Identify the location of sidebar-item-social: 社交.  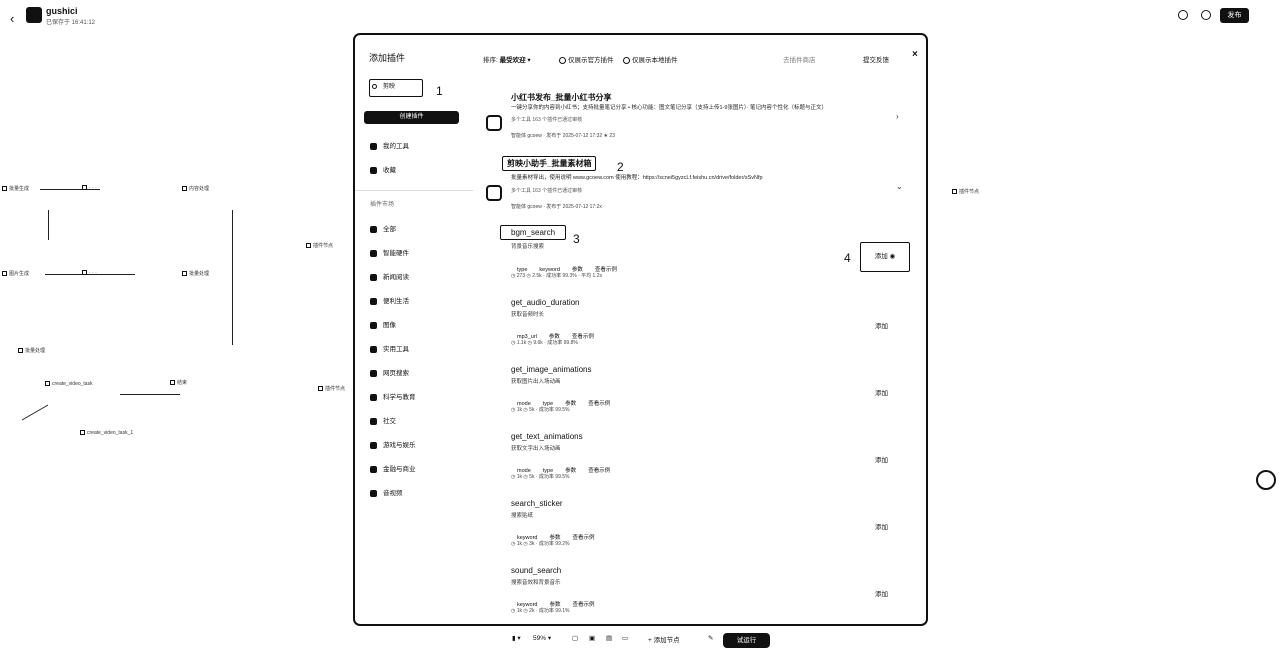
(383, 420).